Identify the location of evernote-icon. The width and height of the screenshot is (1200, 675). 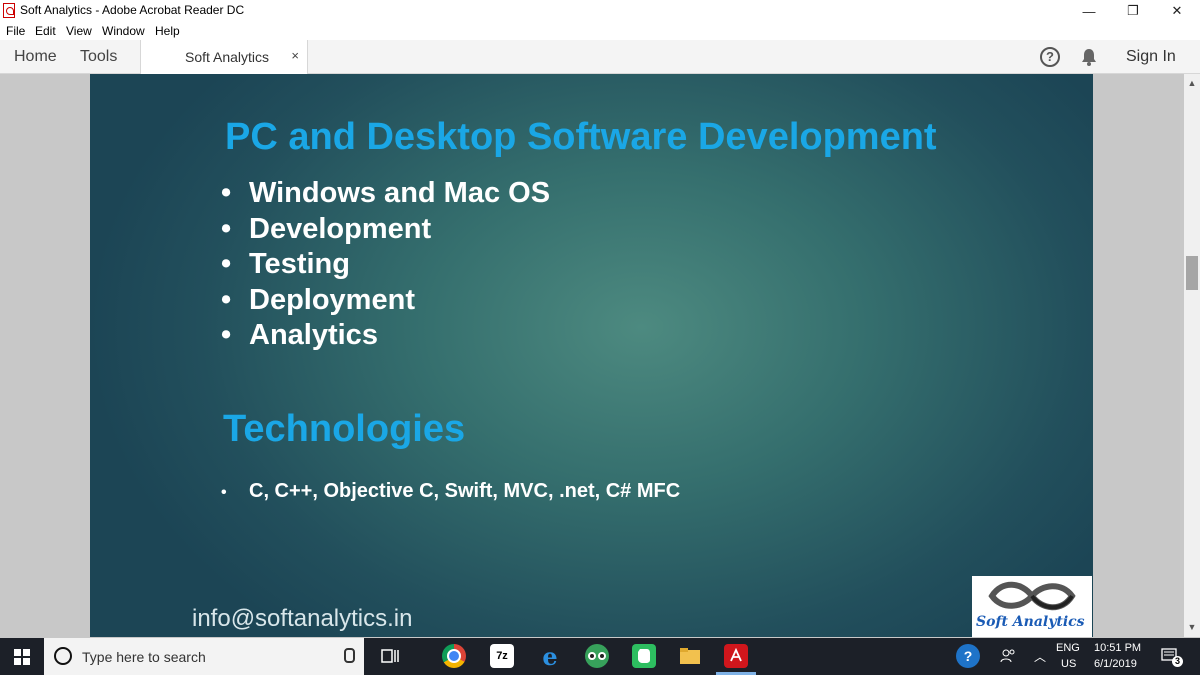
(644, 656).